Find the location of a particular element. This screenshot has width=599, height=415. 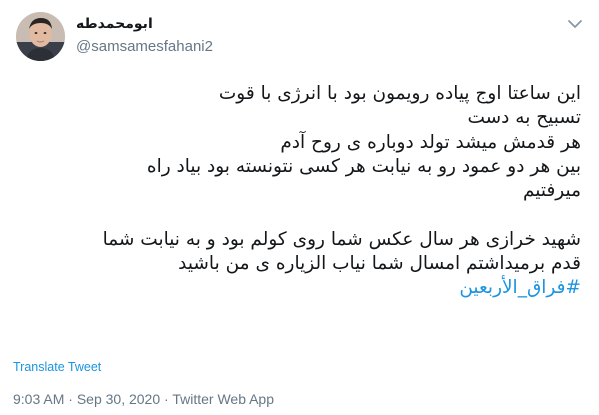

tweet-line: هر قدمش میشد تولد دوباره ی روح آدم is located at coordinates (430, 142).